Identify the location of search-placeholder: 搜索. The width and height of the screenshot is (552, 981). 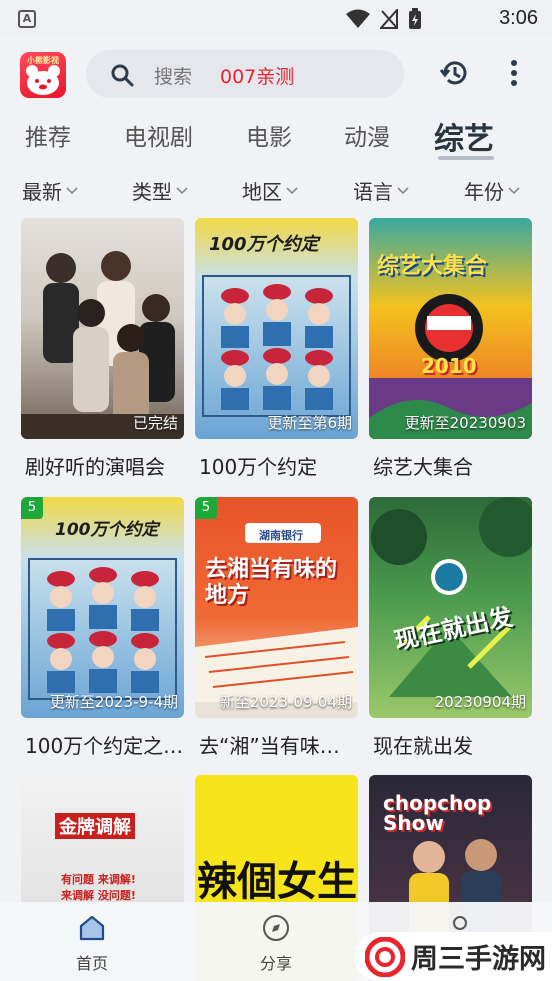
(173, 77).